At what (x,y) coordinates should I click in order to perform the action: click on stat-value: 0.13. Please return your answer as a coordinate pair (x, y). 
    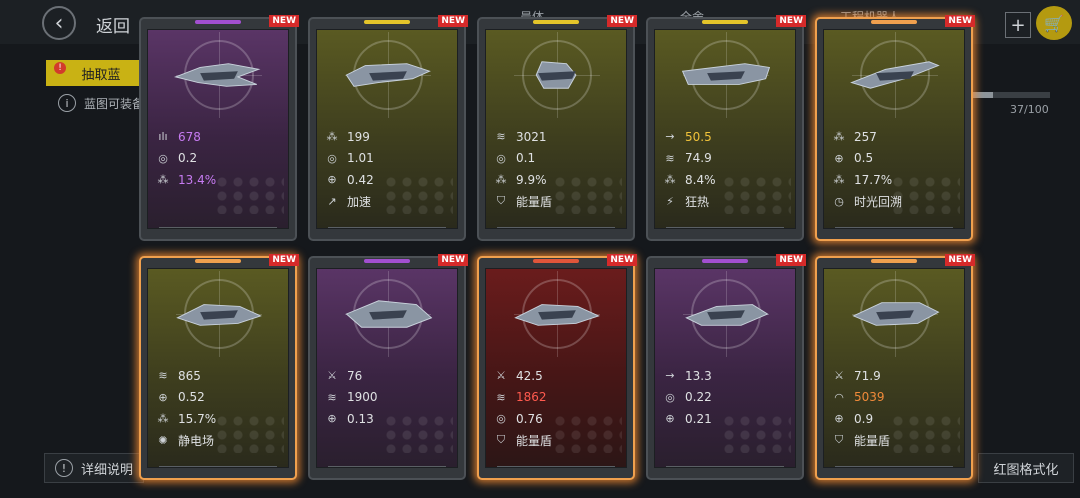
    Looking at the image, I should click on (360, 418).